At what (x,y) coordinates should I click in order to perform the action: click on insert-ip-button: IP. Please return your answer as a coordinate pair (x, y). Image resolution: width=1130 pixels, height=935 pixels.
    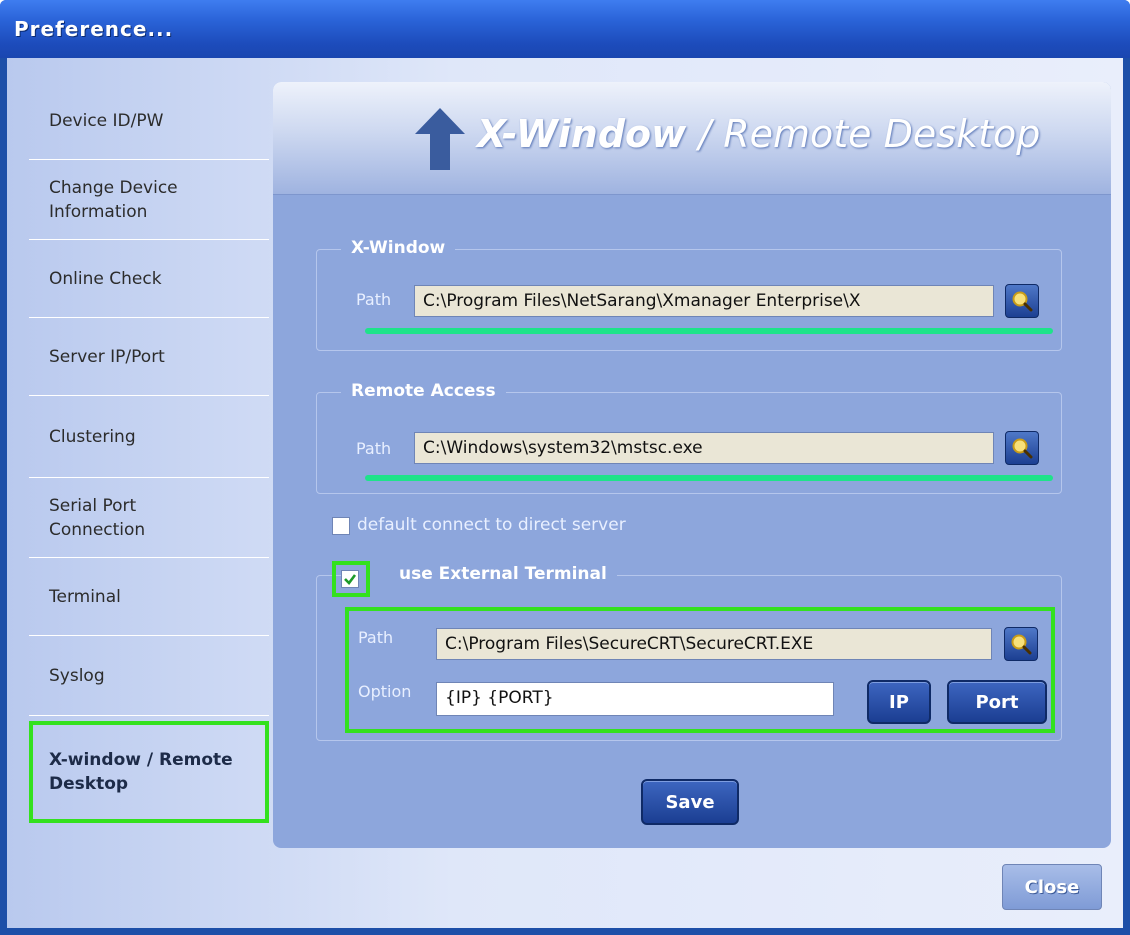
    Looking at the image, I should click on (899, 702).